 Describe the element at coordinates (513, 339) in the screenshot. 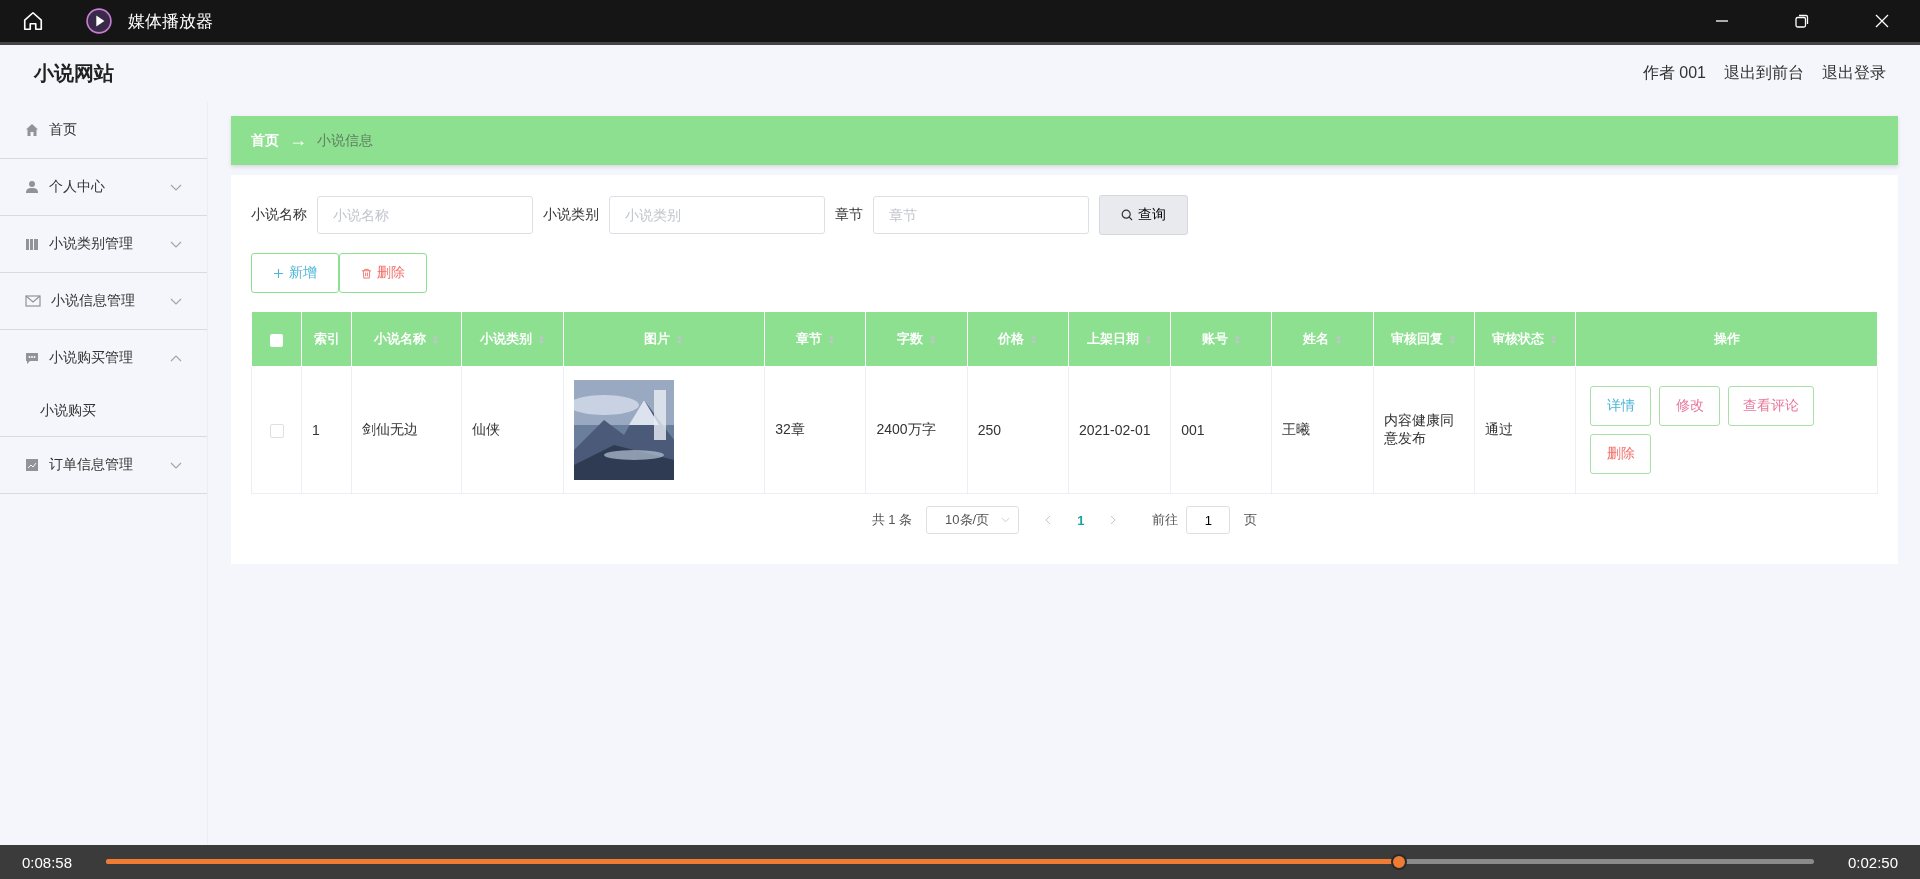

I see `column-header: 小说类别` at that location.